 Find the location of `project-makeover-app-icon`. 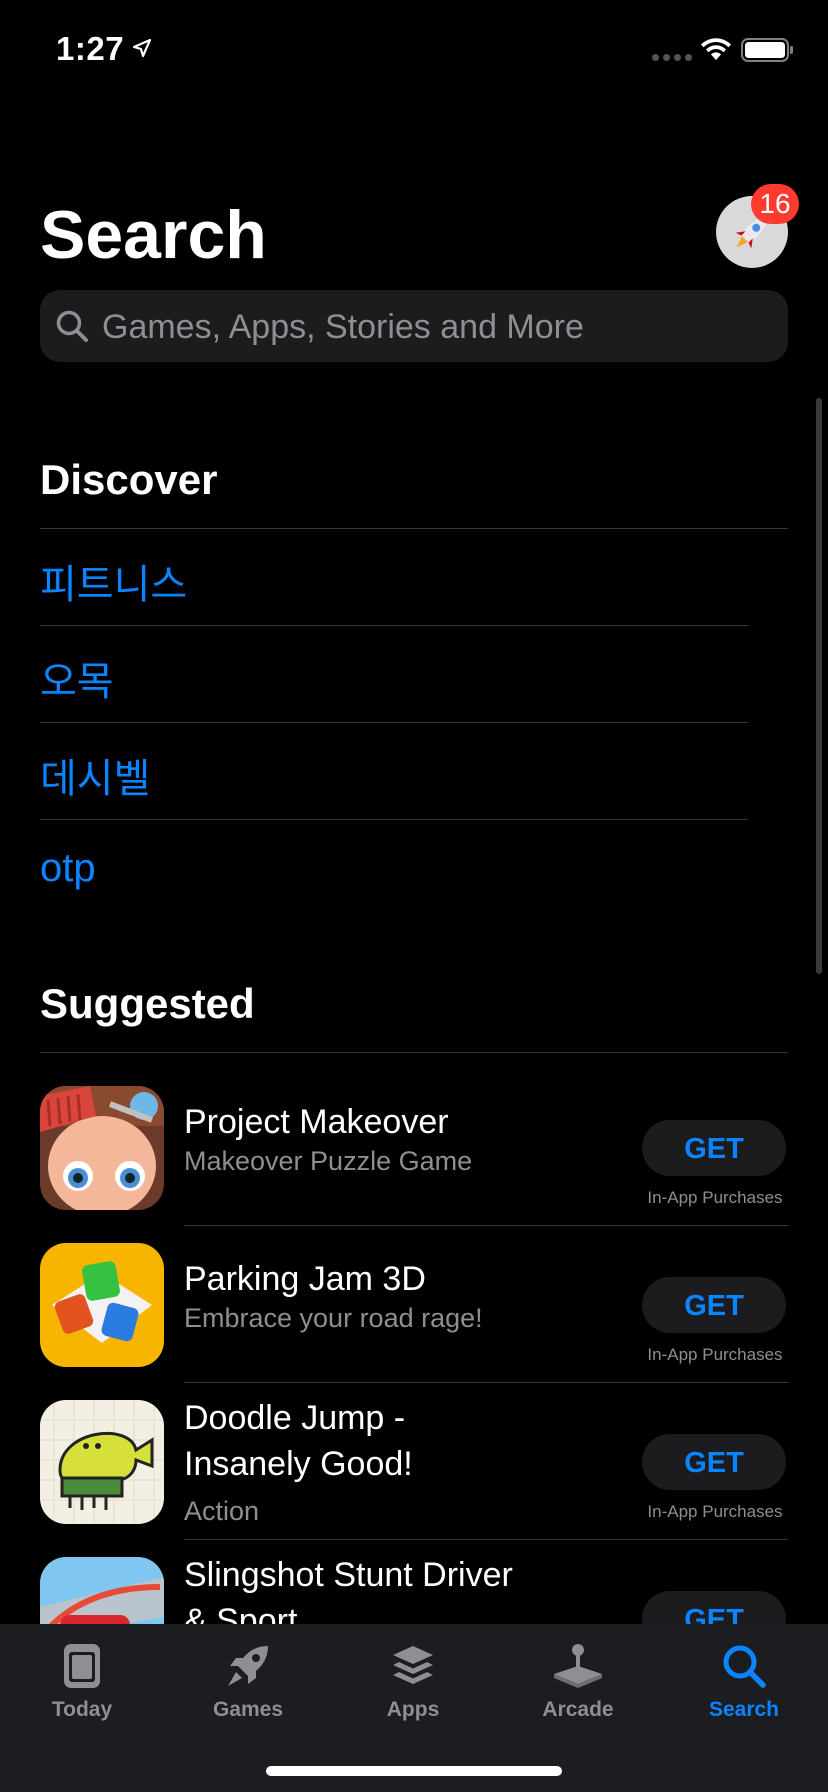

project-makeover-app-icon is located at coordinates (102, 1148).